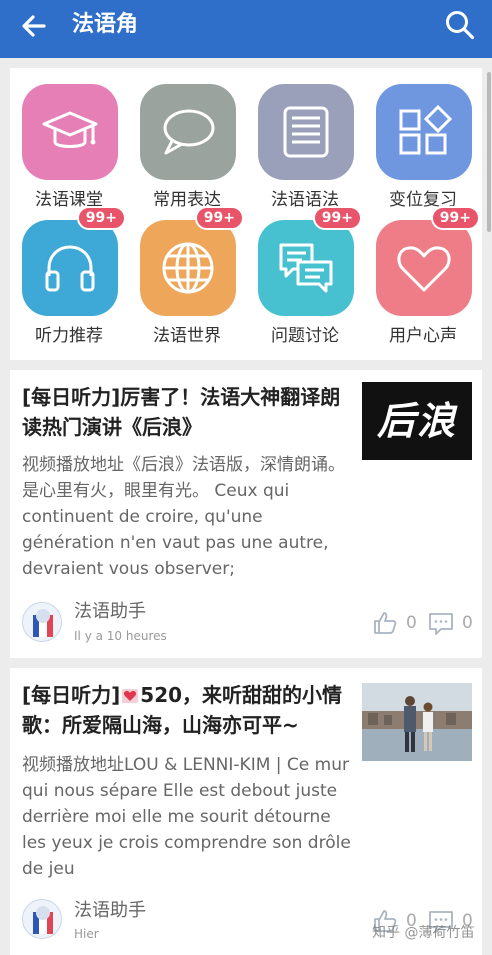 The width and height of the screenshot is (492, 955). What do you see at coordinates (460, 25) in the screenshot?
I see `search-icon` at bounding box center [460, 25].